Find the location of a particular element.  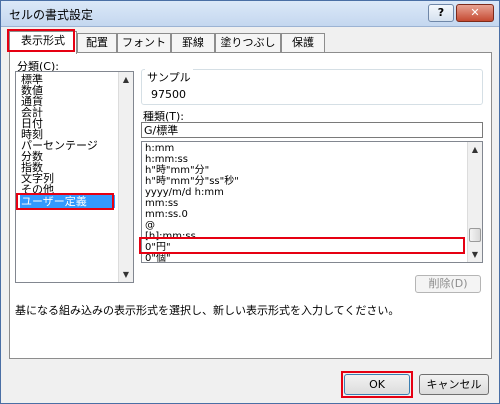

format-item-yen: 0"円" is located at coordinates (158, 247).